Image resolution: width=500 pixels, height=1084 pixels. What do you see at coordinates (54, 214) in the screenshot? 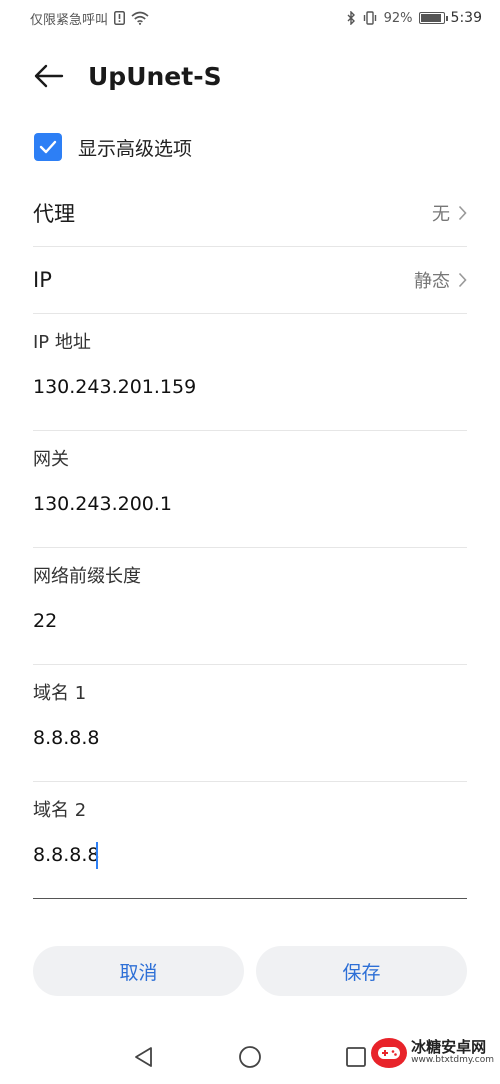
I see `proxy-label: 代理` at bounding box center [54, 214].